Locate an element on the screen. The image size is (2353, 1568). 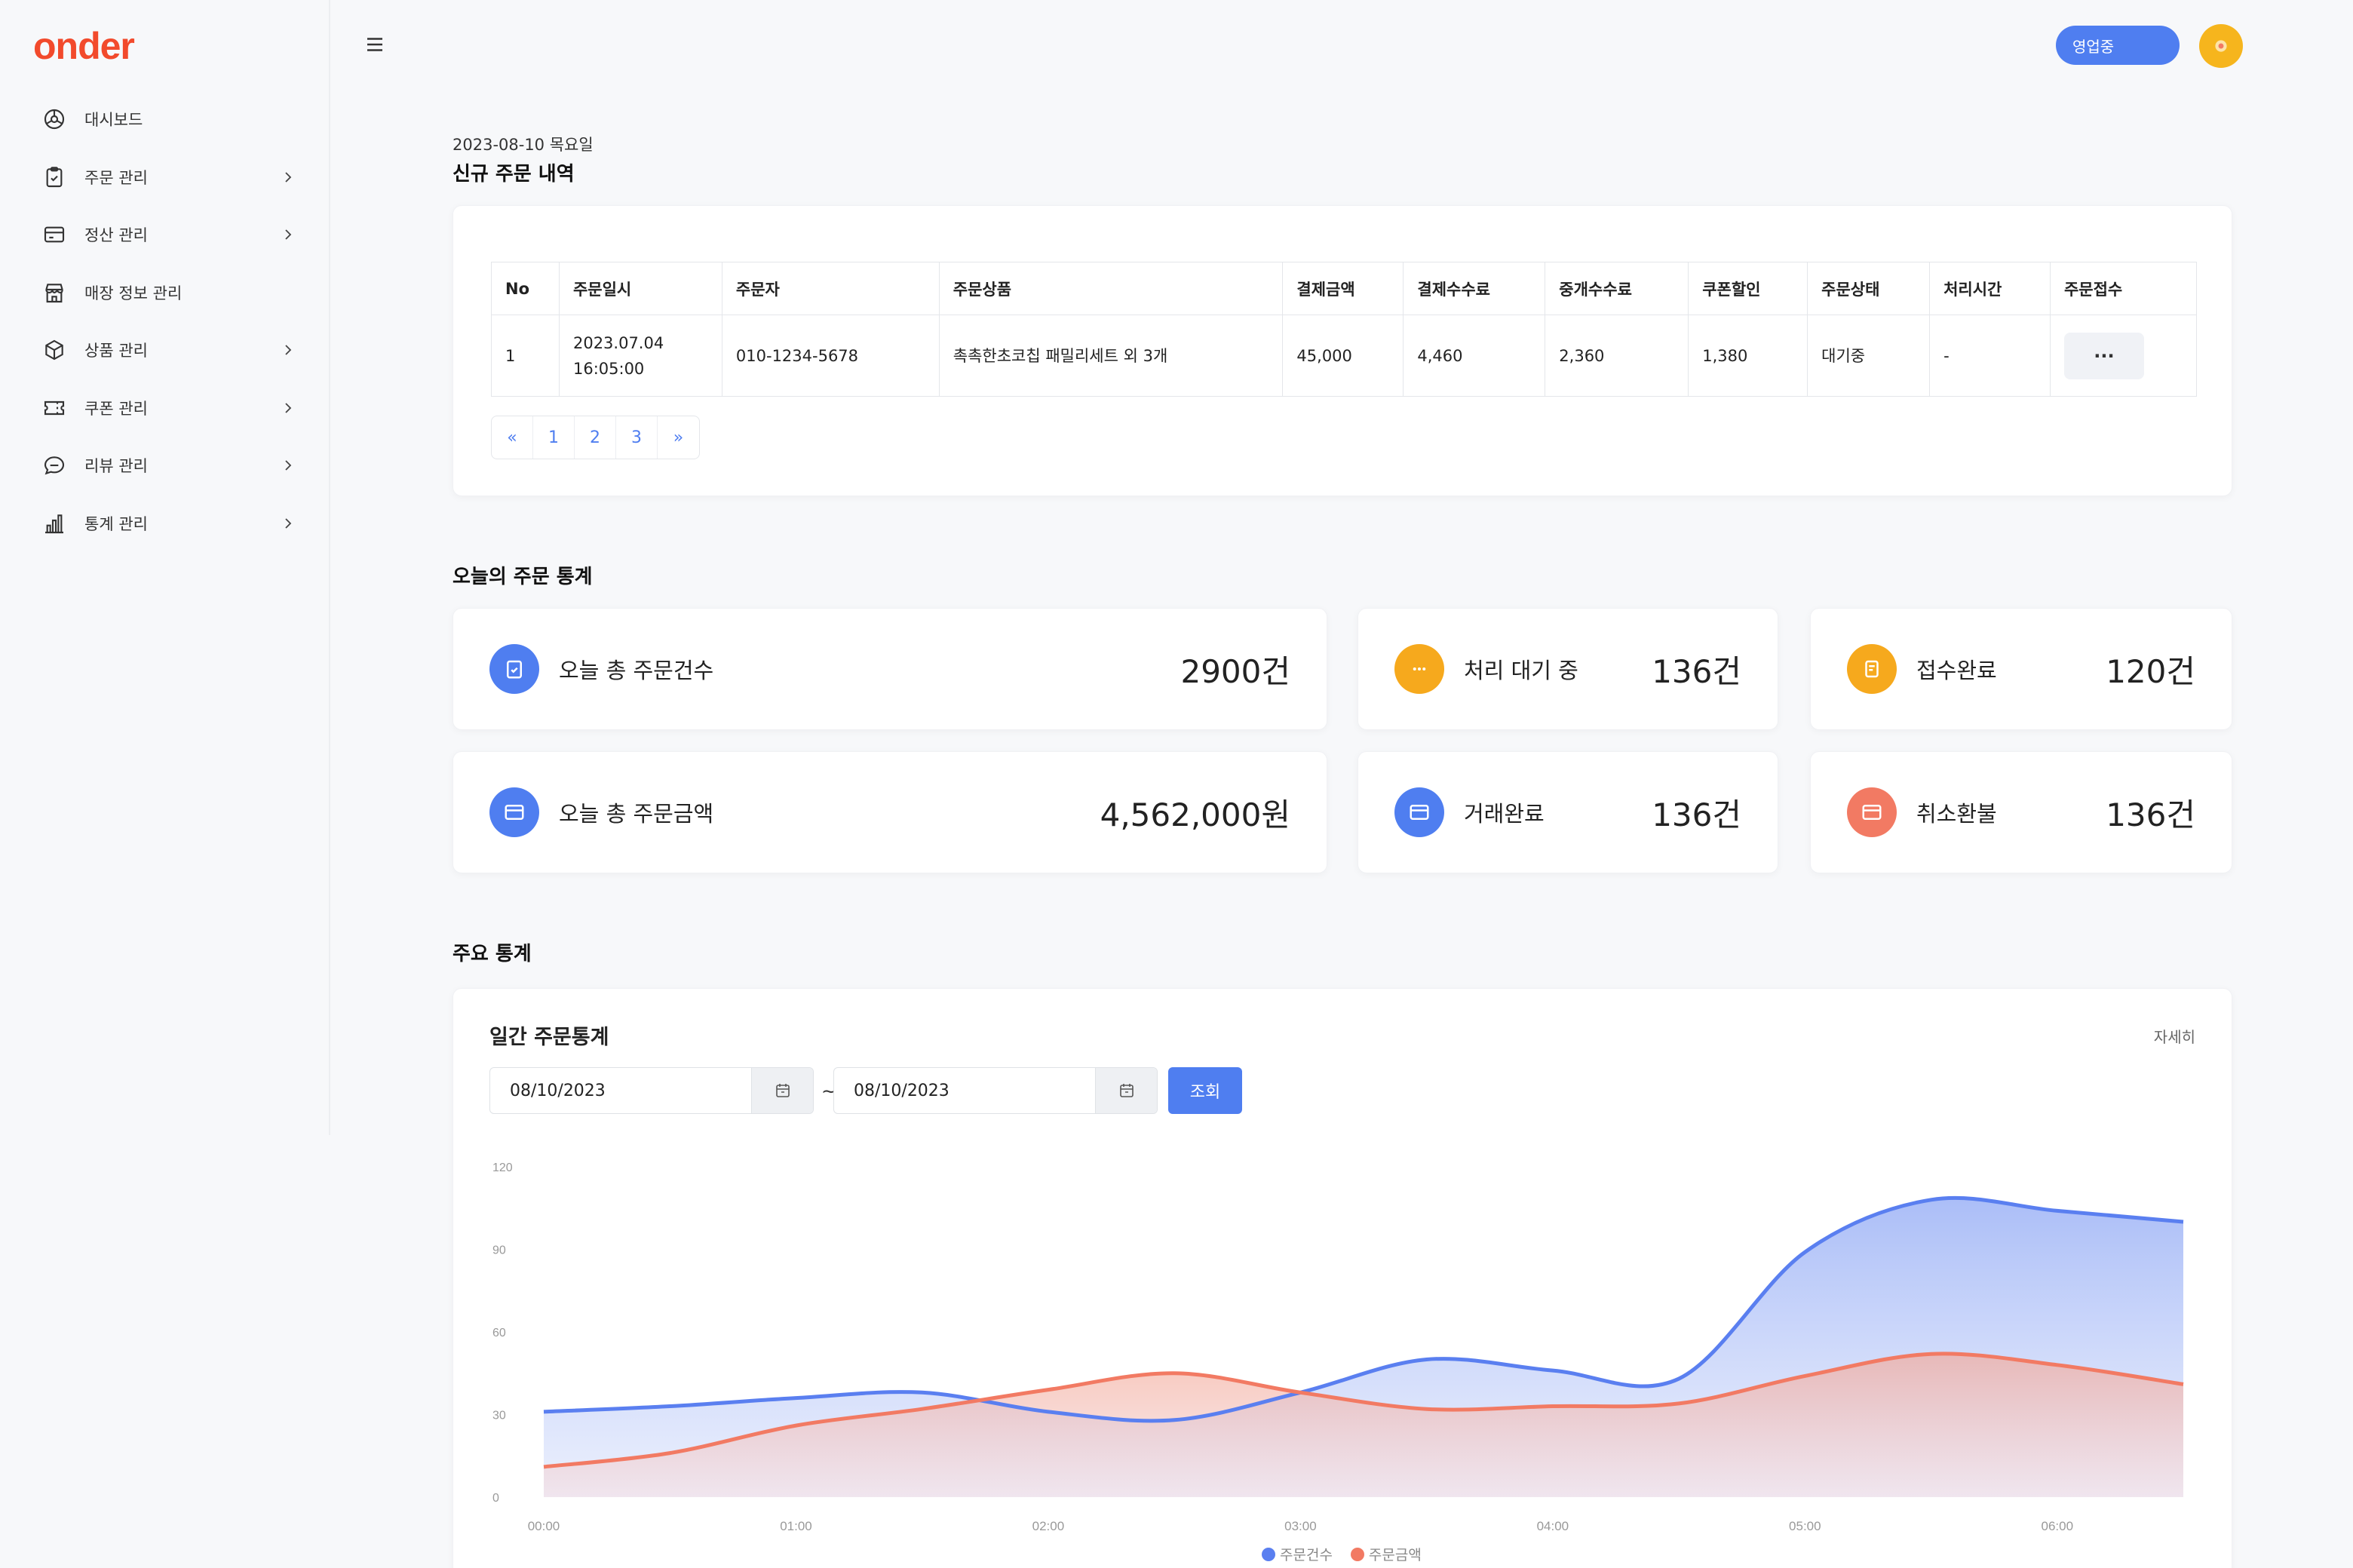
pagination: « 1 2 3 » is located at coordinates (595, 437).